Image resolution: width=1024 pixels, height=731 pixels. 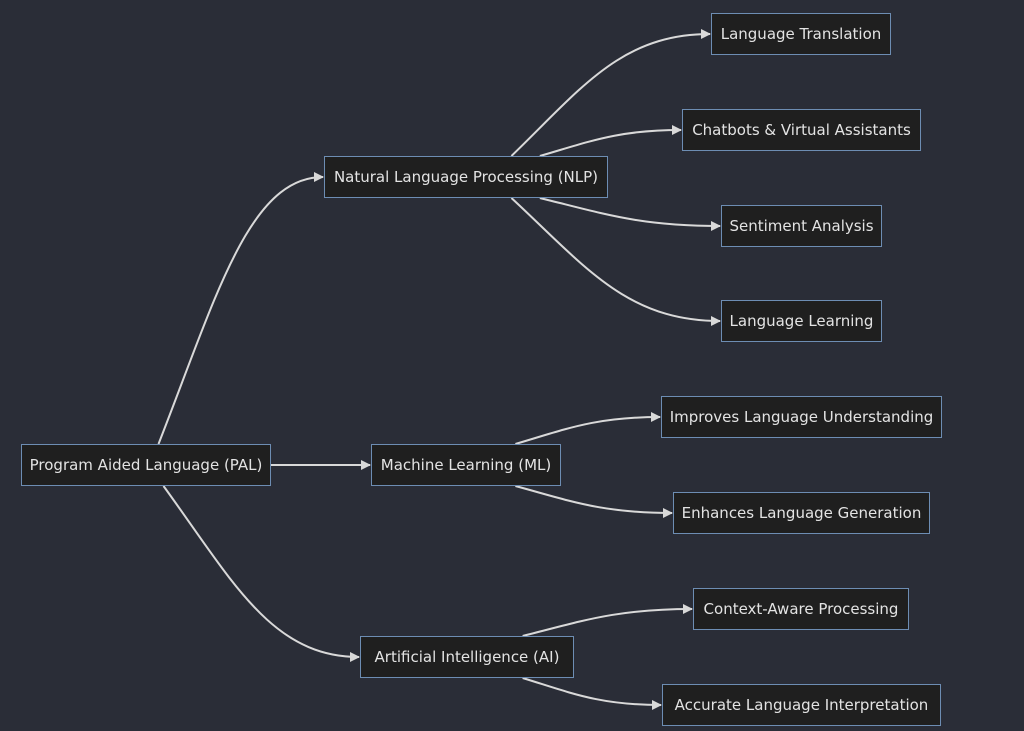 I want to click on node-enhances-generation: Enhances Language Generation, so click(x=801, y=513).